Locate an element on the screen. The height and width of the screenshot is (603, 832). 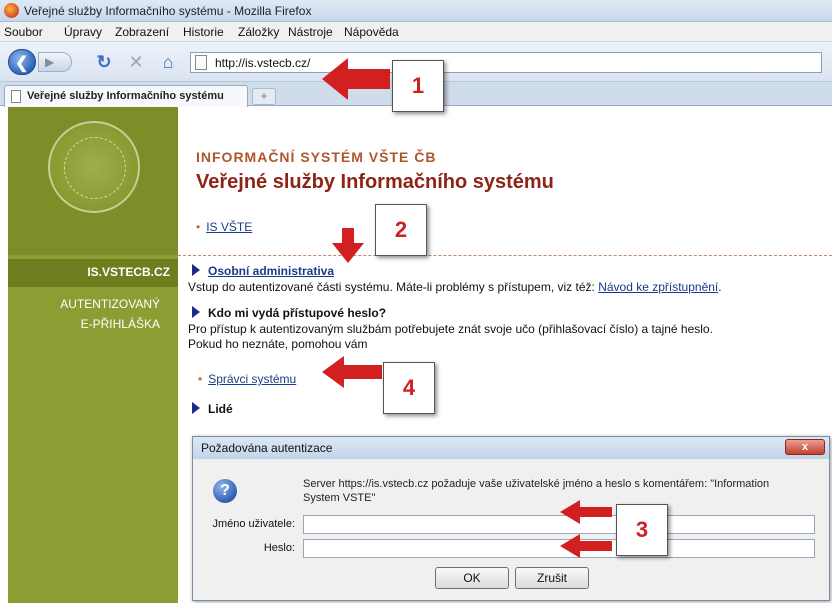
spravci-link-item: • Správci systému is located at coordinates (247, 379).